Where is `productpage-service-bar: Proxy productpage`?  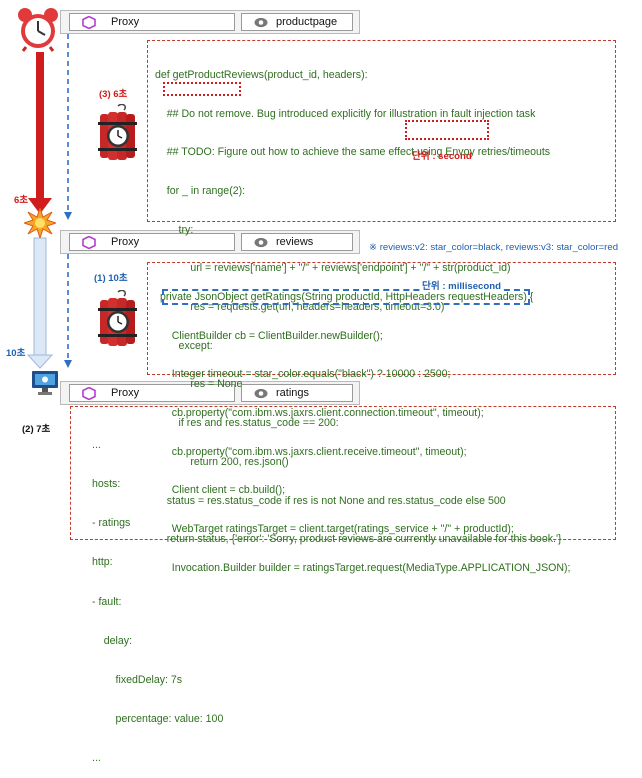 productpage-service-bar: Proxy productpage is located at coordinates (210, 22).